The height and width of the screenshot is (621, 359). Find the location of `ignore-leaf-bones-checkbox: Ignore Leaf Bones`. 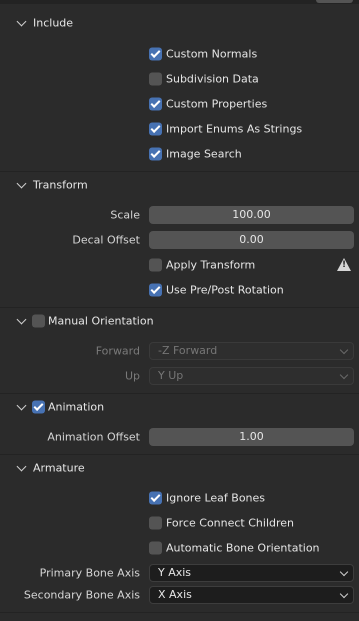

ignore-leaf-bones-checkbox: Ignore Leaf Bones is located at coordinates (179, 498).